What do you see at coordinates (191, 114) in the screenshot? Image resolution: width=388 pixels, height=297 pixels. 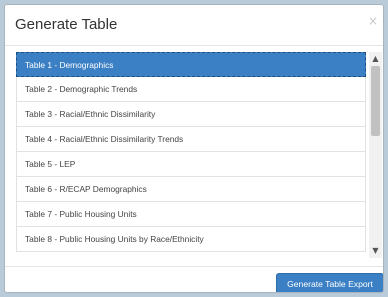 I see `list-item-table-3: Table 3 - Racial/Ethnic Dissimilarity` at bounding box center [191, 114].